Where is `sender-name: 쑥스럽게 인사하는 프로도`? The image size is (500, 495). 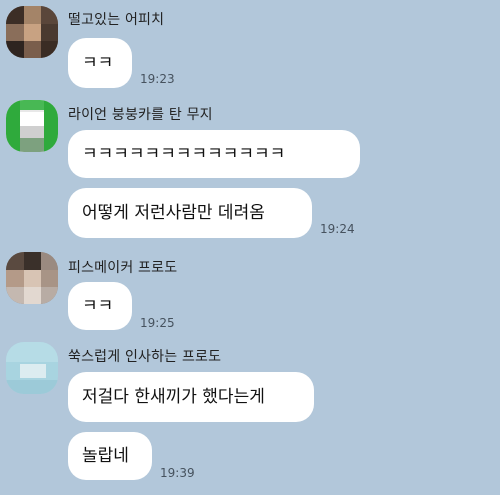 sender-name: 쑥스럽게 인사하는 프로도 is located at coordinates (145, 357).